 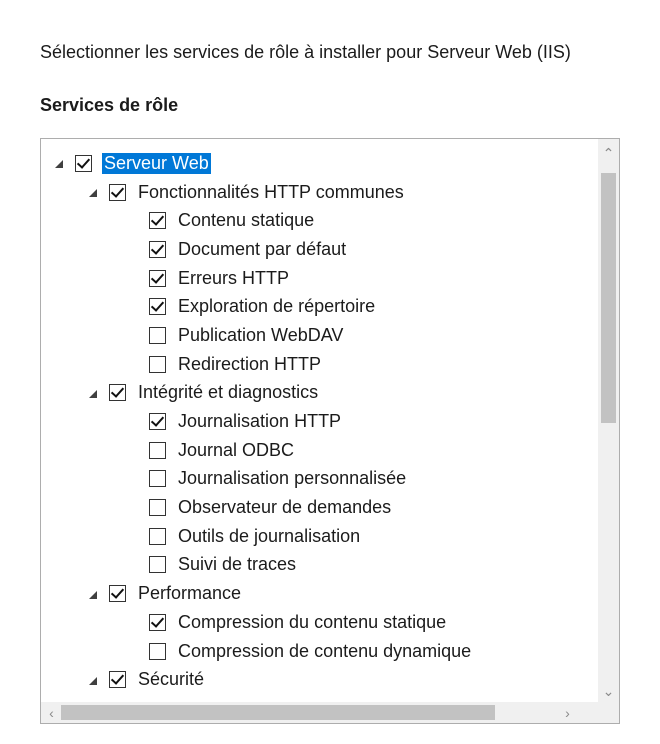 I want to click on tree-item: Performance, so click(x=319, y=593).